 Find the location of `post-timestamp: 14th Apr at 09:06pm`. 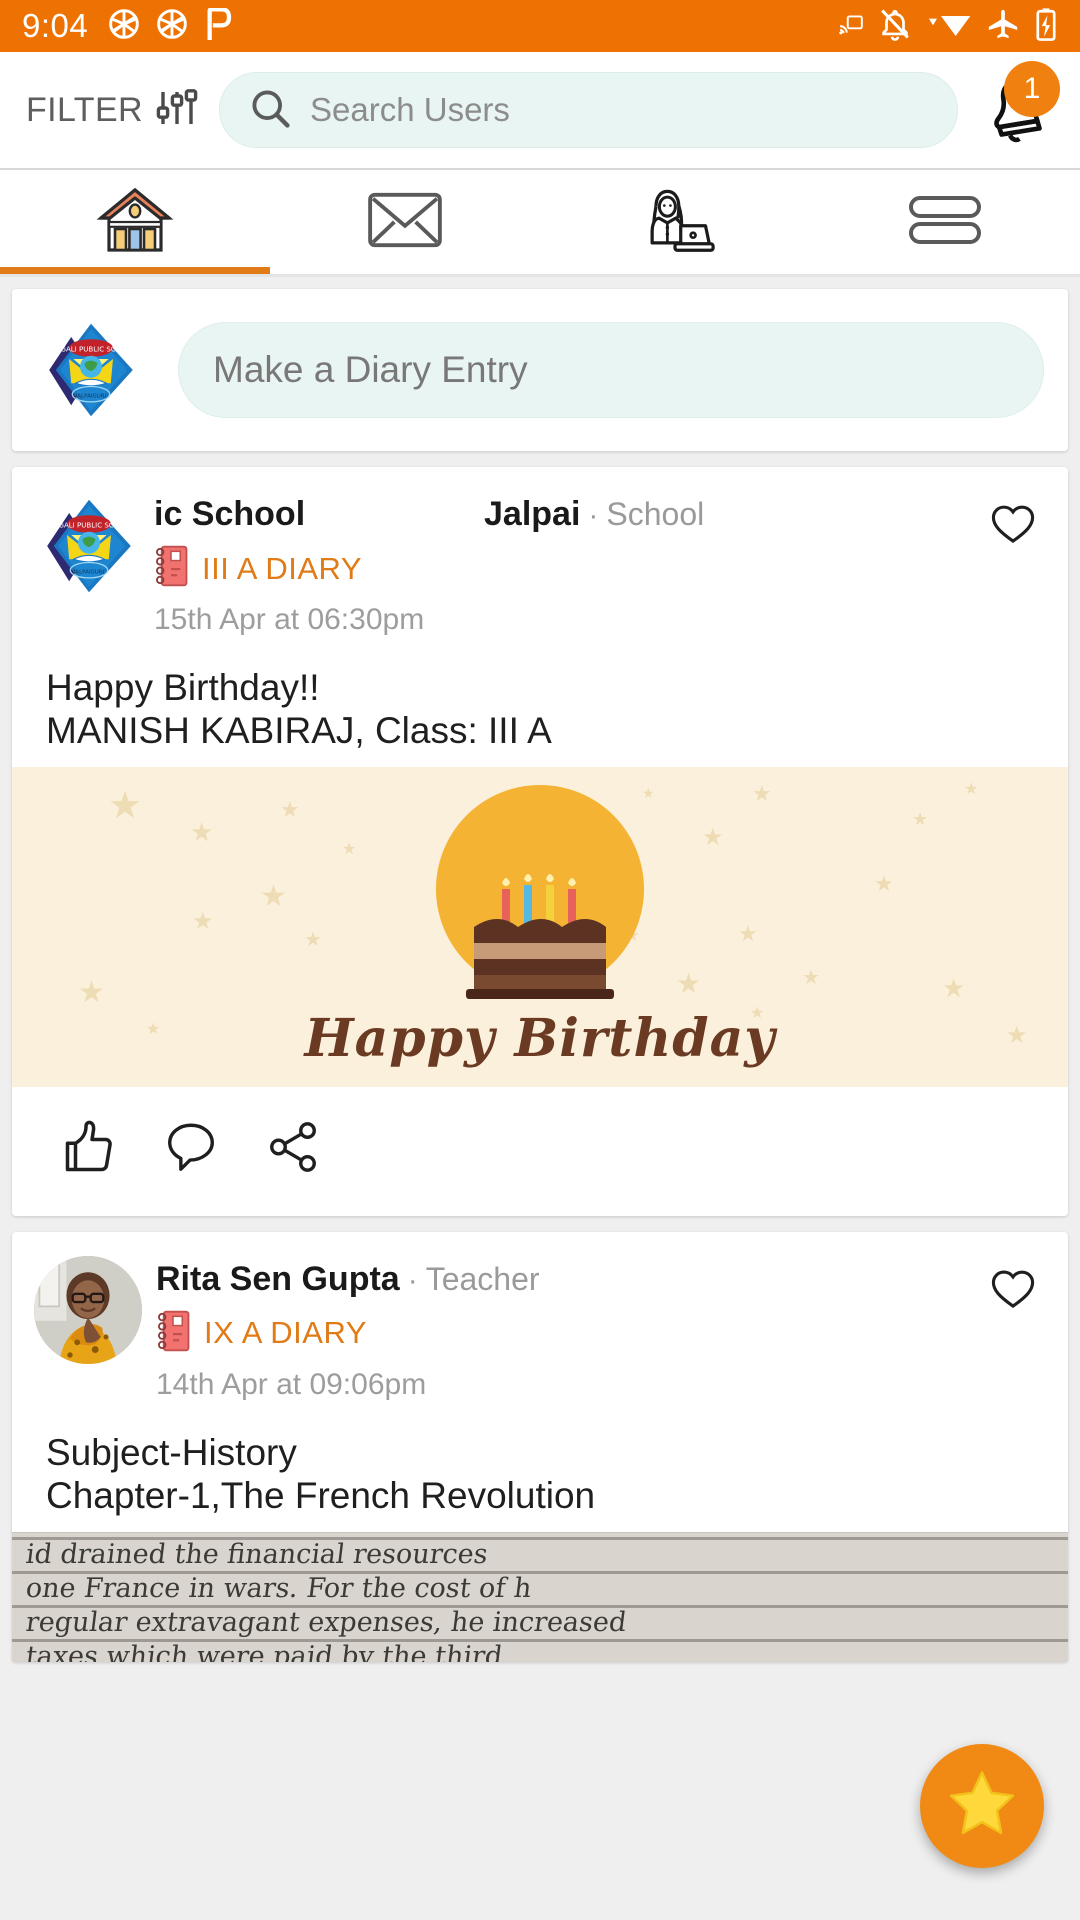

post-timestamp: 14th Apr at 09:06pm is located at coordinates (291, 1384).